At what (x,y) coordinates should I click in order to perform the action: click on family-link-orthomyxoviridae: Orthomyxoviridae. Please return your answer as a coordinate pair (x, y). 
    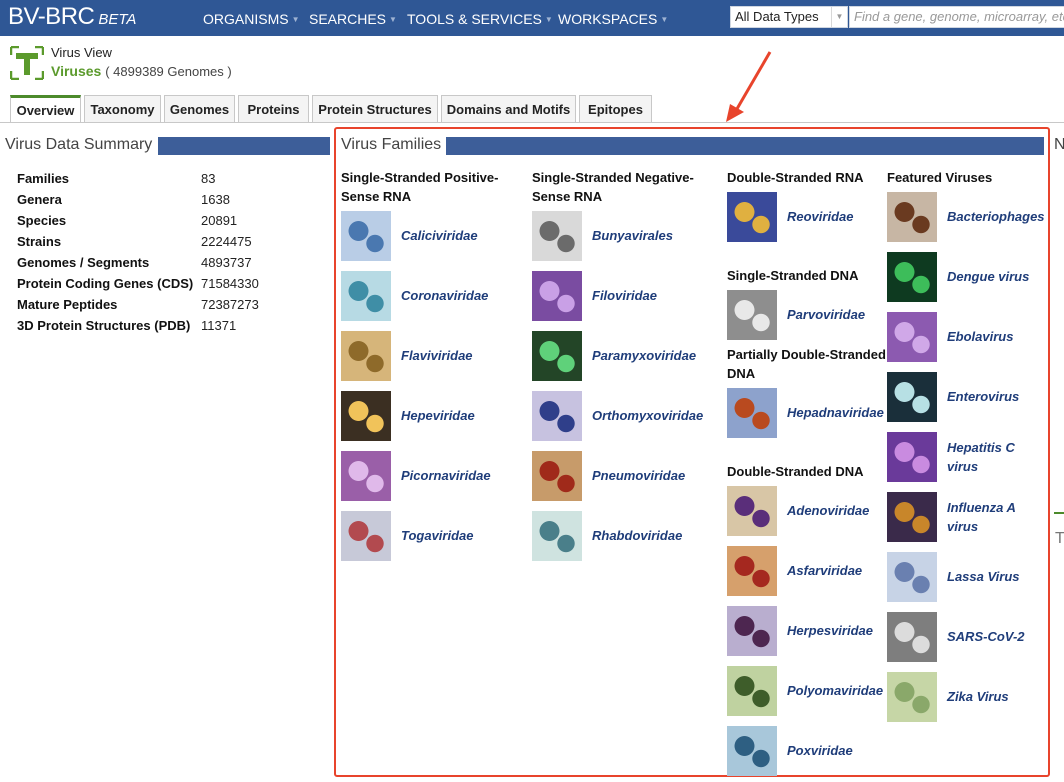
    Looking at the image, I should click on (622, 416).